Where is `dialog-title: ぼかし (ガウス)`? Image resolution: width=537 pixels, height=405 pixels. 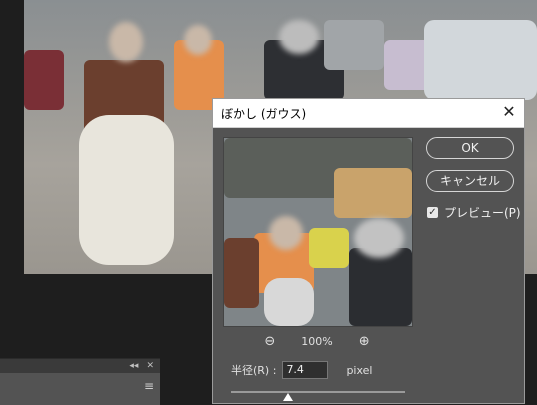 dialog-title: ぼかし (ガウス) is located at coordinates (264, 113).